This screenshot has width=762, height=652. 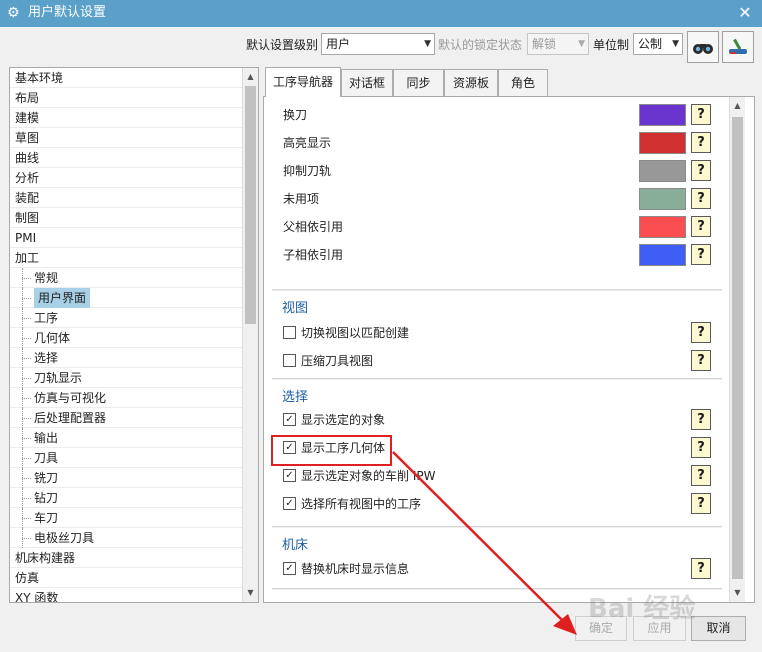 I want to click on tree-scrollbar: ▲ ▼, so click(x=250, y=335).